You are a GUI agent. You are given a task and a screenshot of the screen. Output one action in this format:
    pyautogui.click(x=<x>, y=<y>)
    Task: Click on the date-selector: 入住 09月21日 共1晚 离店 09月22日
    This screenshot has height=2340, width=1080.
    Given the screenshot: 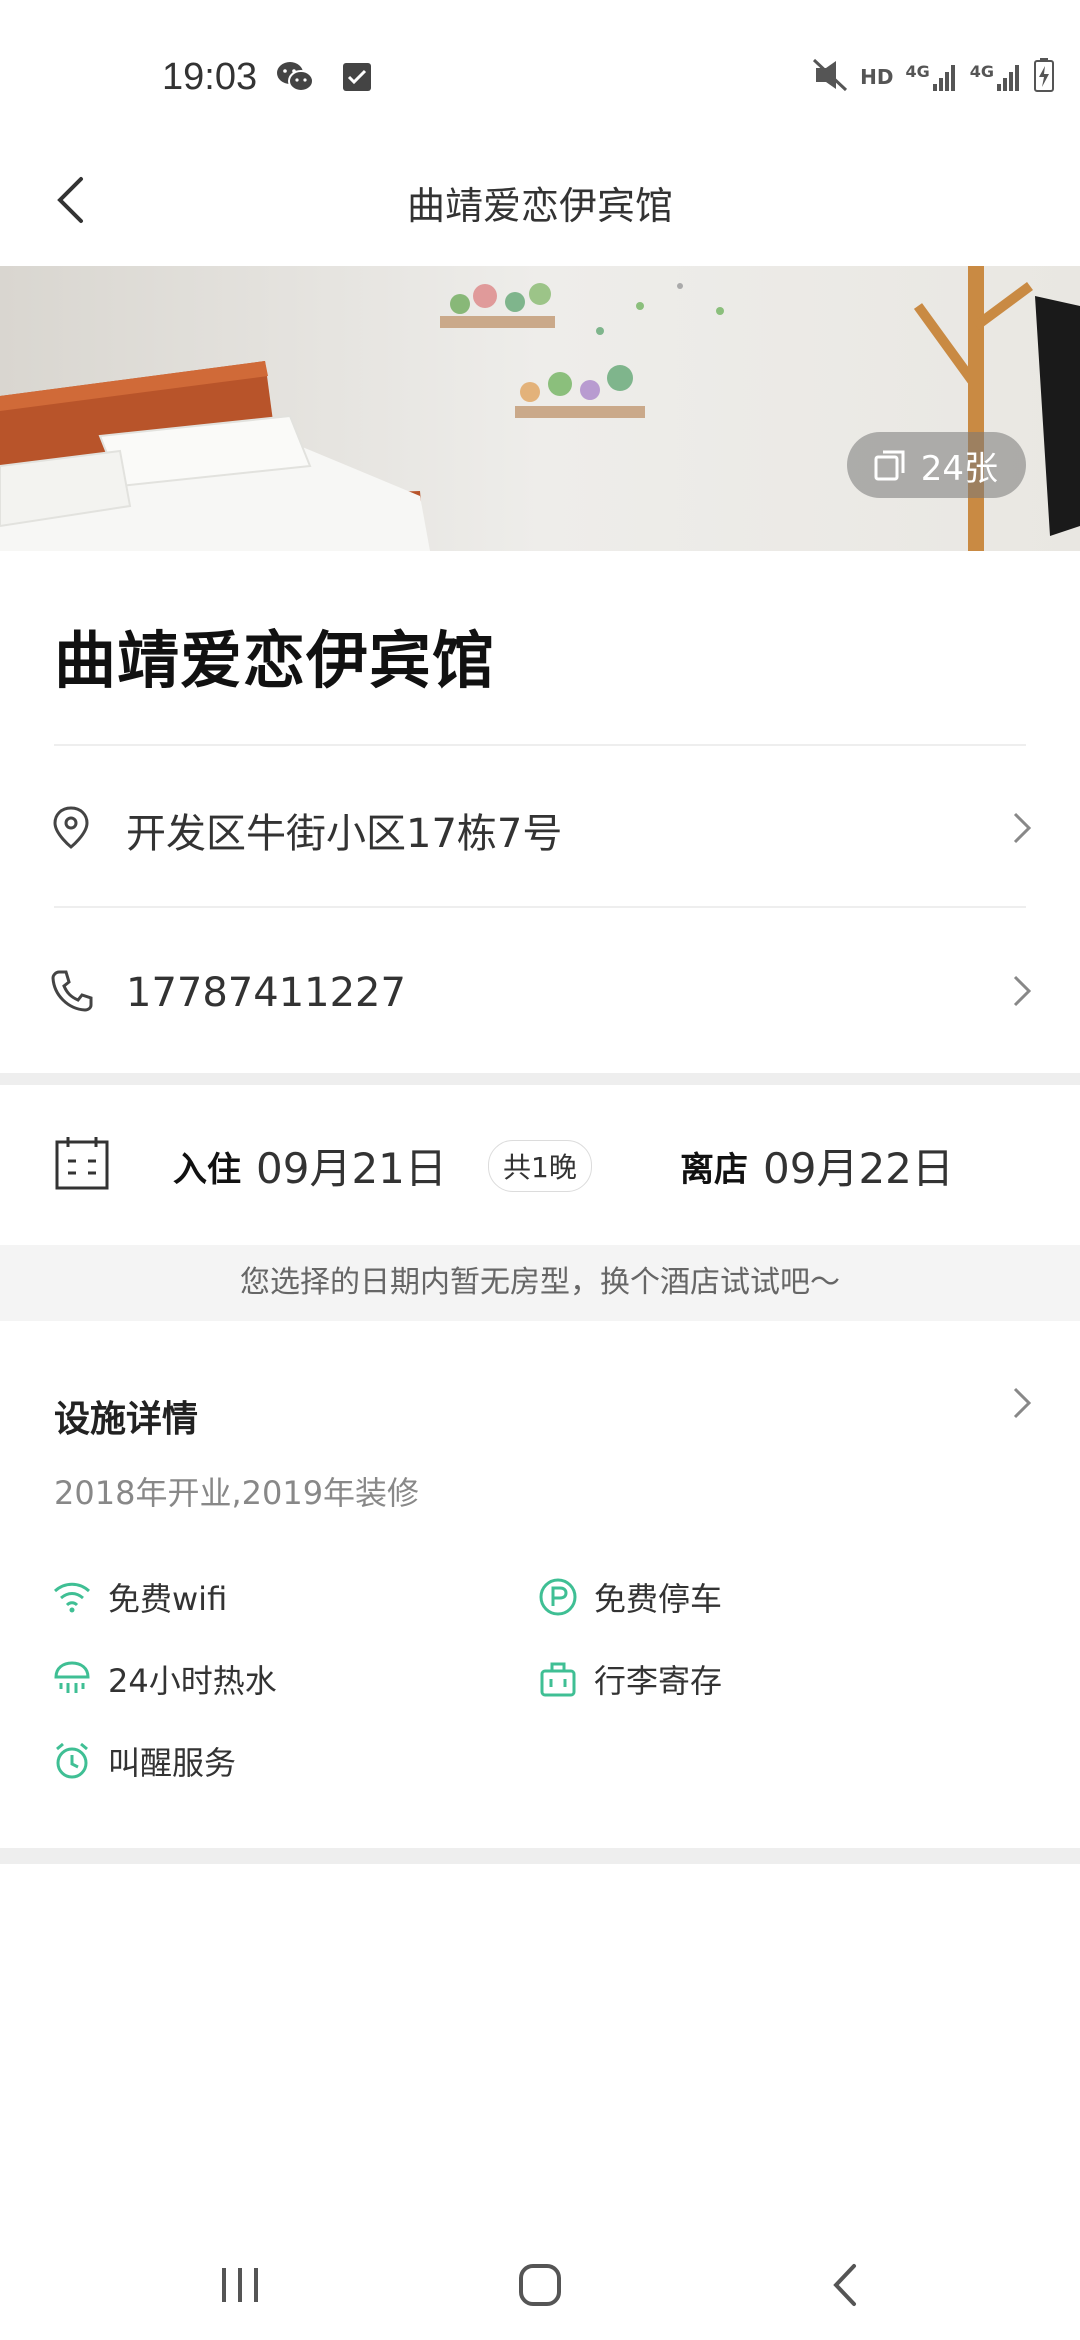 What is the action you would take?
    pyautogui.click(x=540, y=1165)
    